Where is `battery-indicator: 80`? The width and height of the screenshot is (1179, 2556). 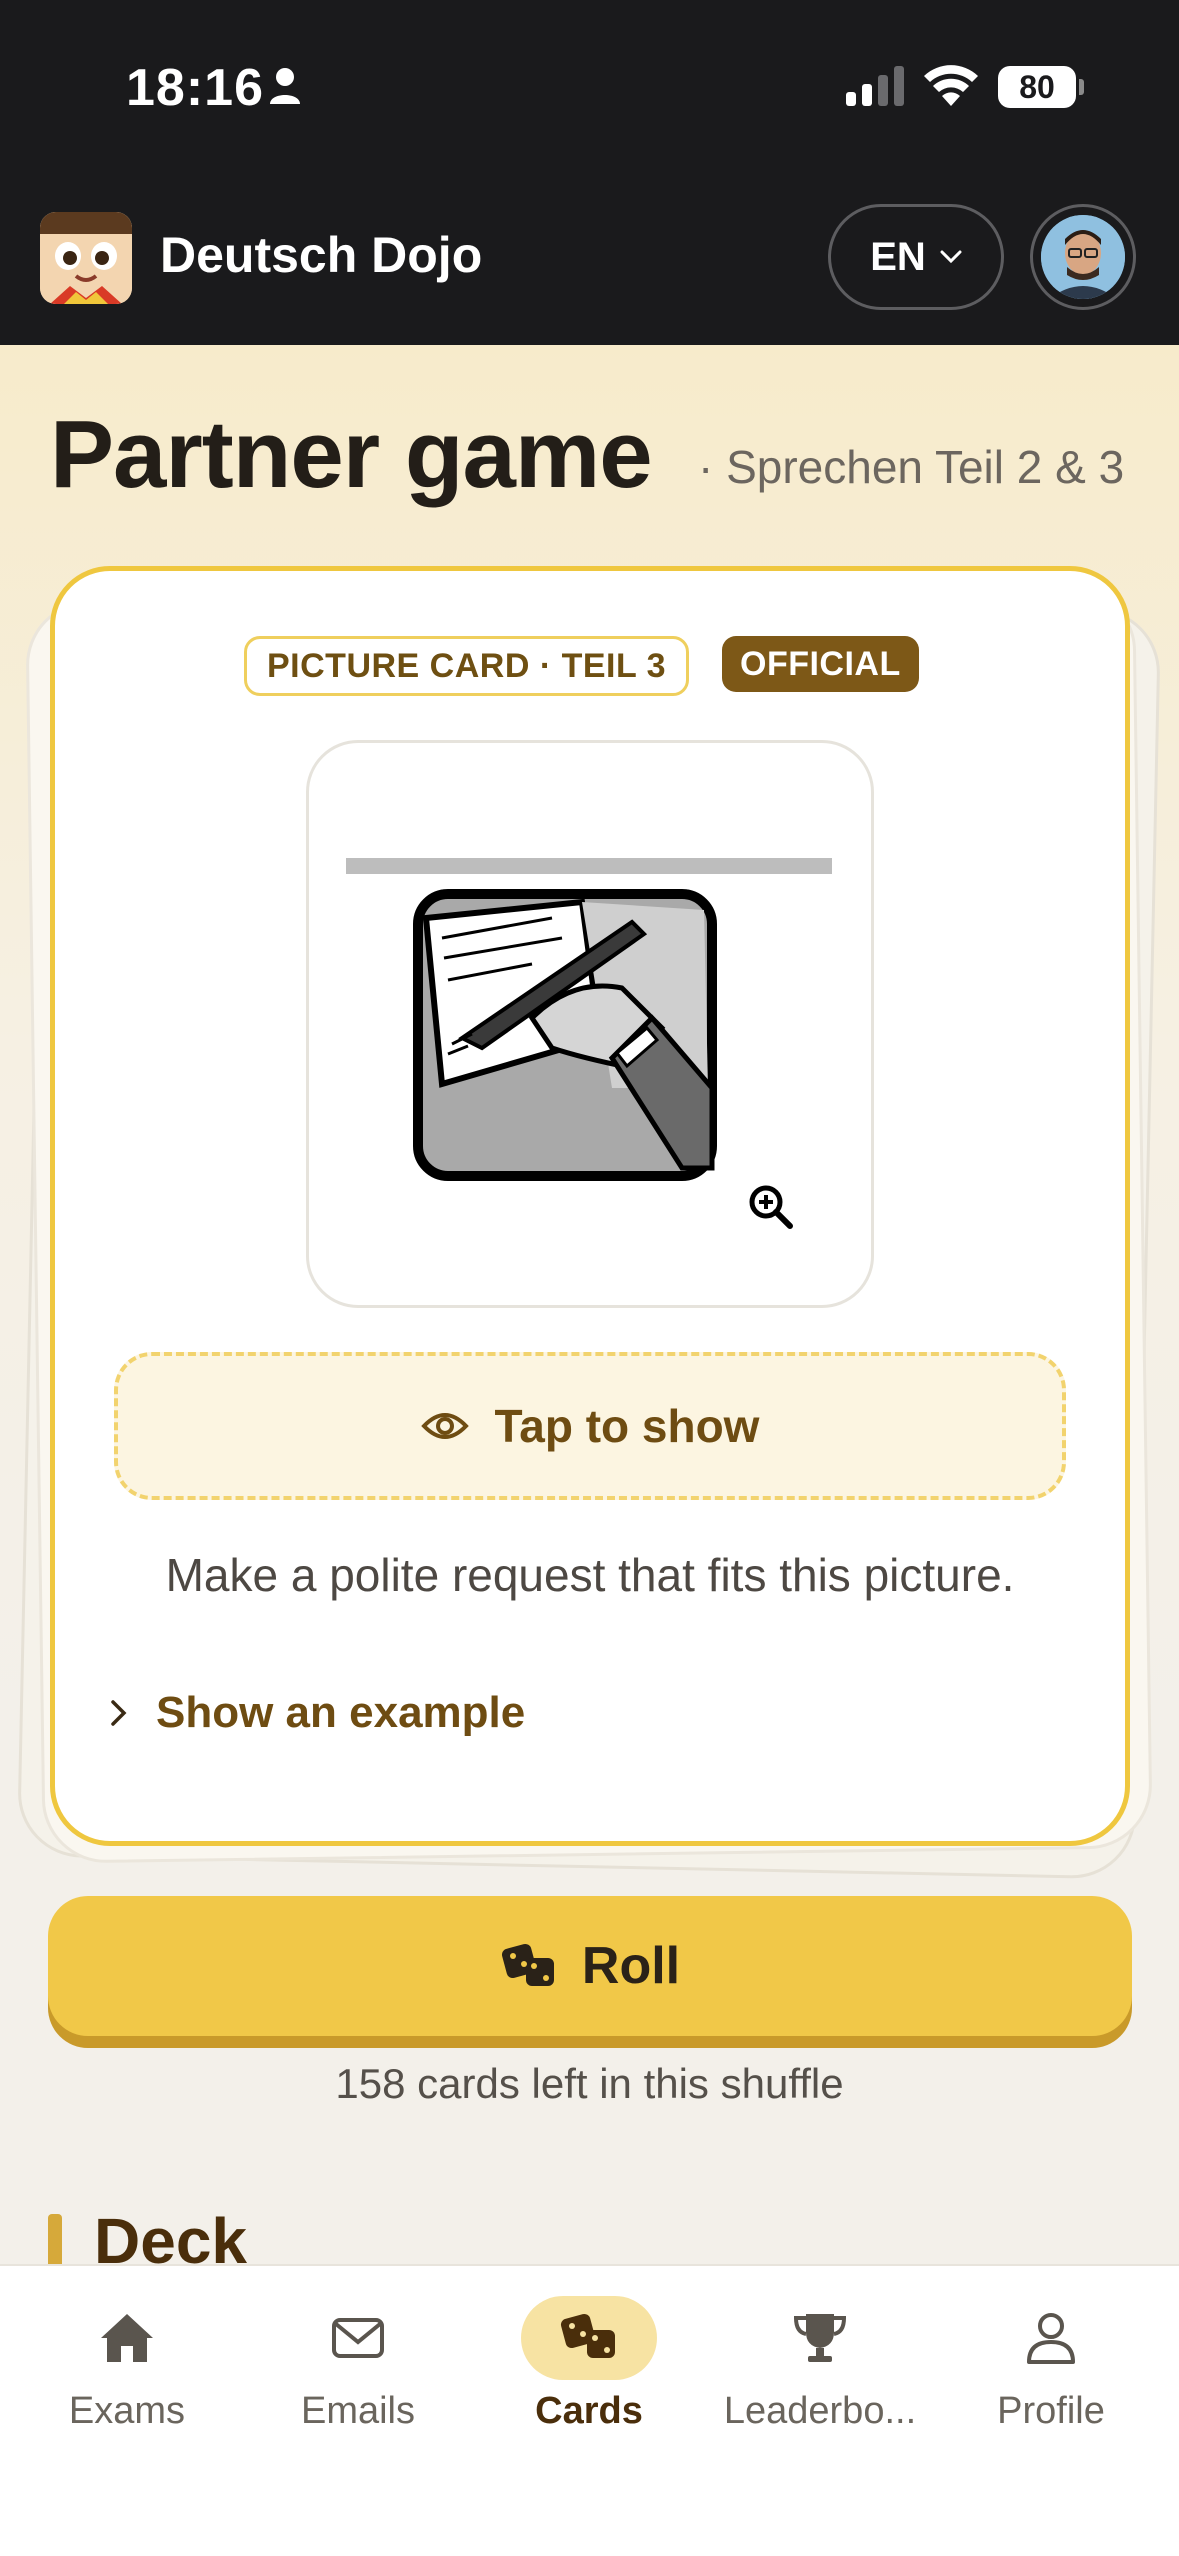
battery-indicator: 80 is located at coordinates (1041, 87).